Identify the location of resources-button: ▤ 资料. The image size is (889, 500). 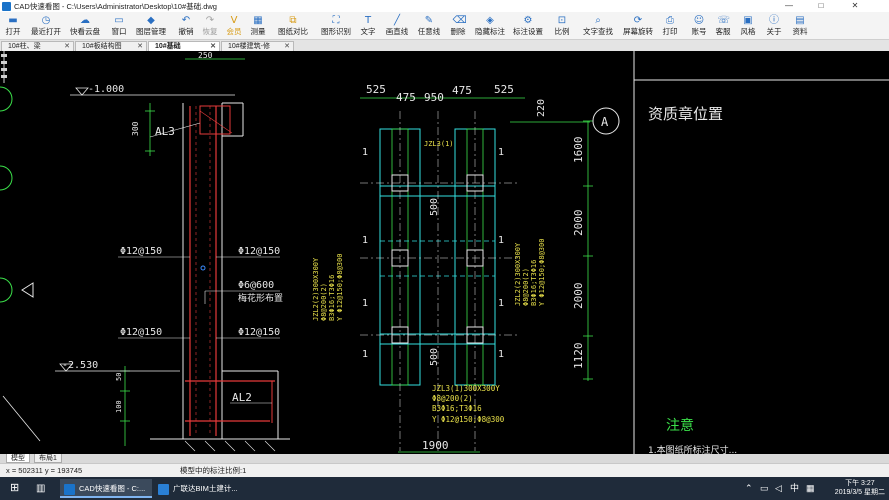
(800, 26).